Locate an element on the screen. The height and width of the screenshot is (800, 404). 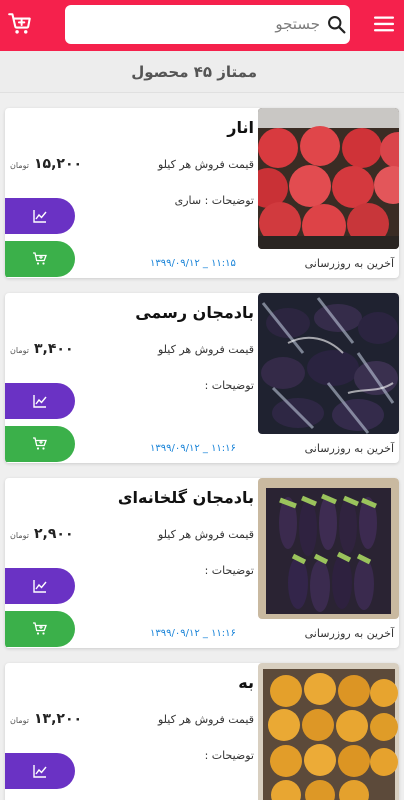
product-name: انار is located at coordinates (240, 127).